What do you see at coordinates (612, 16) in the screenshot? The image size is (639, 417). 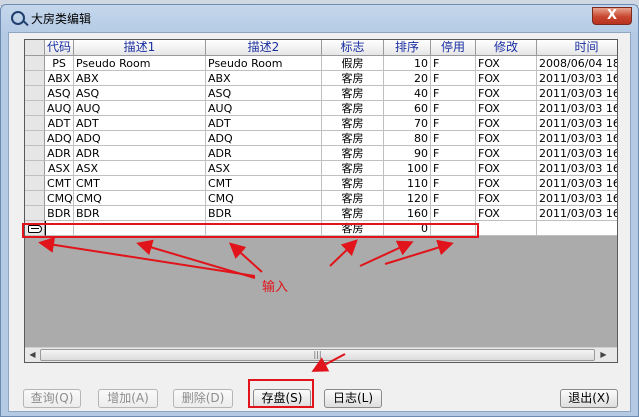 I see `close-button: X` at bounding box center [612, 16].